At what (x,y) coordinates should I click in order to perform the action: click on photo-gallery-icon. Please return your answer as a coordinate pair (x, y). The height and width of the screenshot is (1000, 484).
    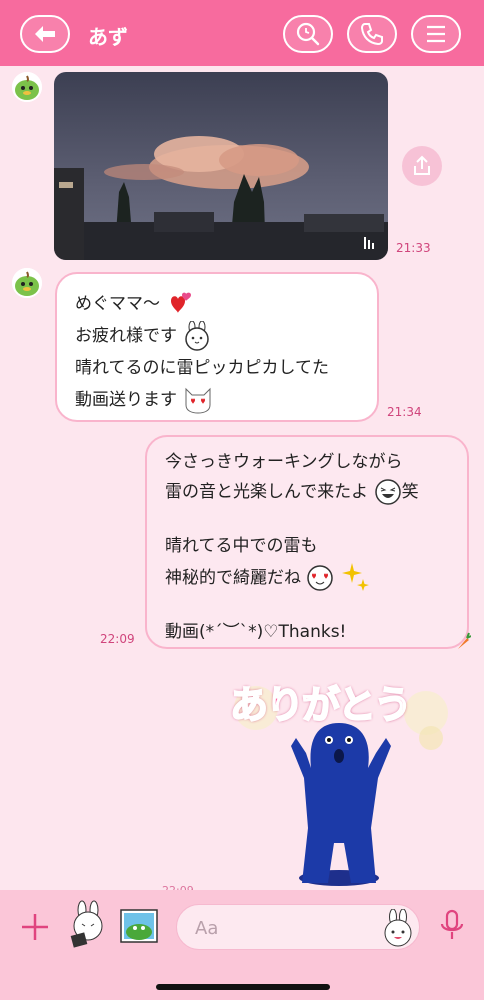
    Looking at the image, I should click on (139, 926).